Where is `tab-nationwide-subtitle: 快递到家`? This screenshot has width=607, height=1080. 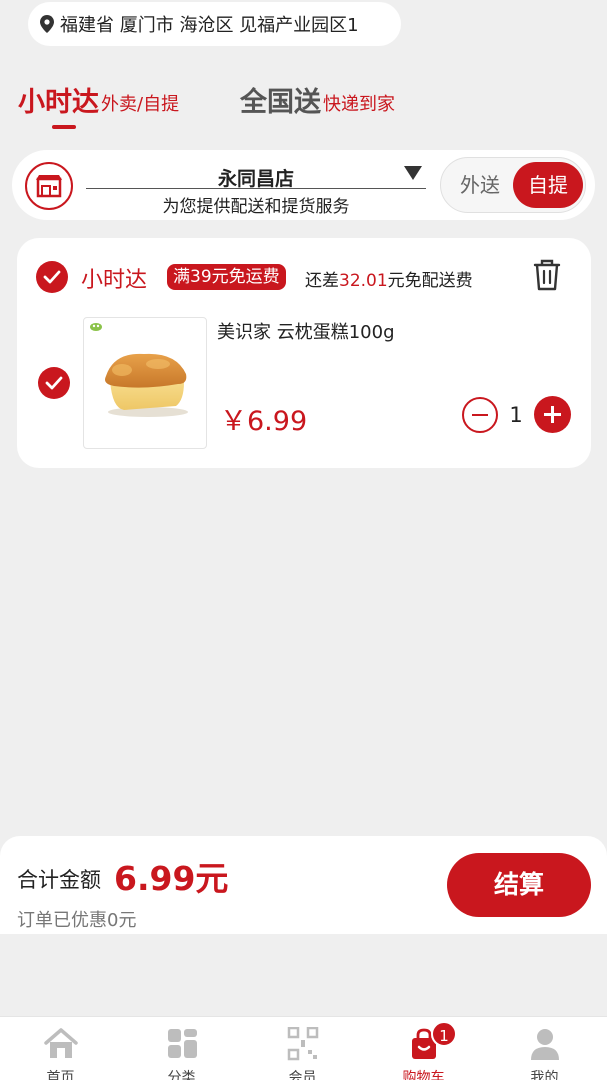 tab-nationwide-subtitle: 快递到家 is located at coordinates (359, 104).